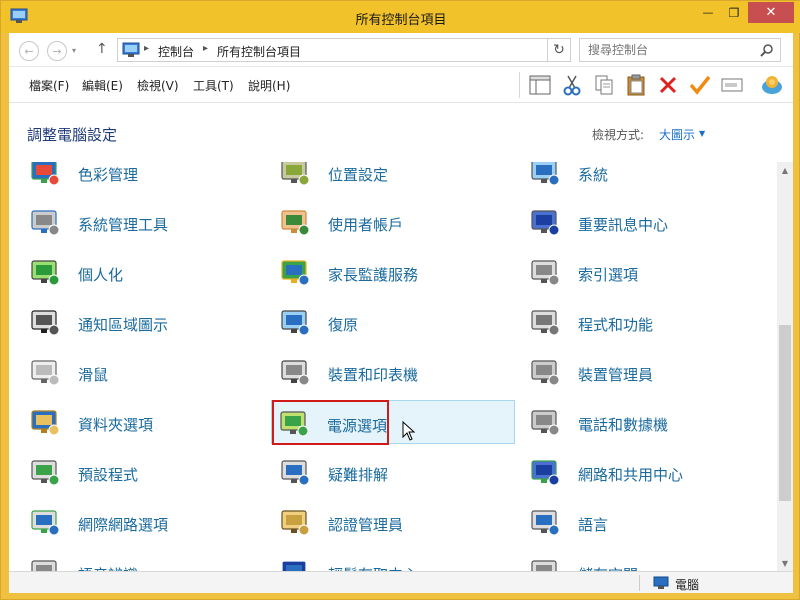 Image resolution: width=800 pixels, height=600 pixels. Describe the element at coordinates (643, 560) in the screenshot. I see `control-panel-item: 儲存空間` at that location.